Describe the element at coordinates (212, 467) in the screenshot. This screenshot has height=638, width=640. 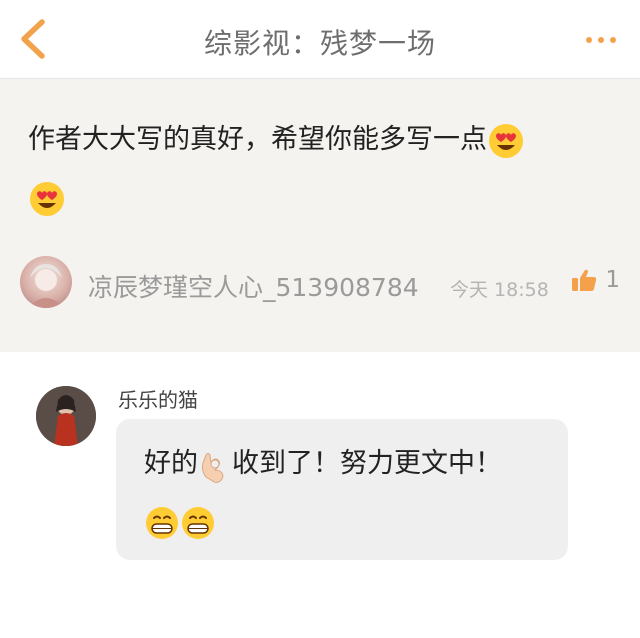
I see `ok-hand-emoji` at that location.